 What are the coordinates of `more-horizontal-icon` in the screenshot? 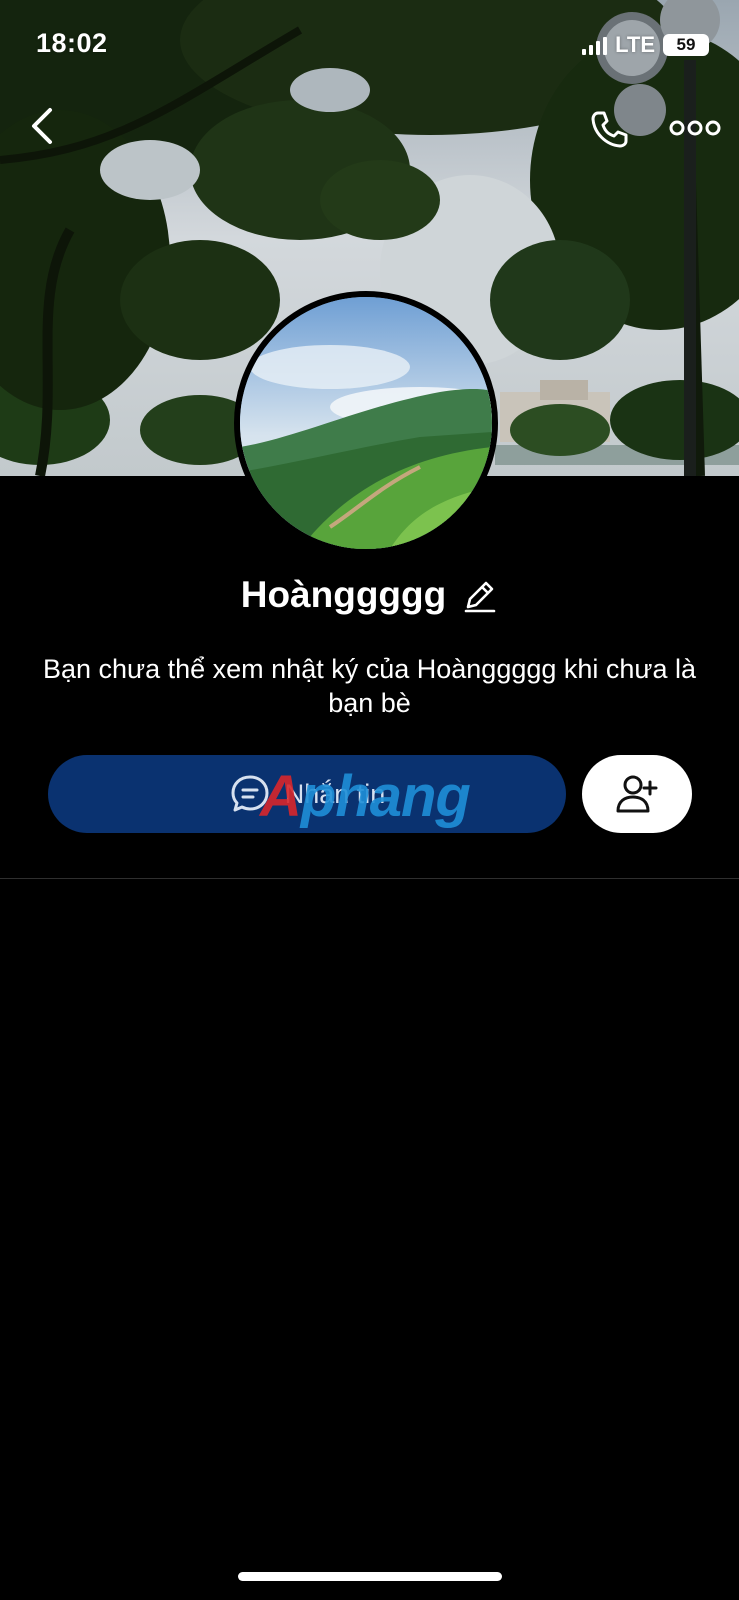 It's located at (695, 128).